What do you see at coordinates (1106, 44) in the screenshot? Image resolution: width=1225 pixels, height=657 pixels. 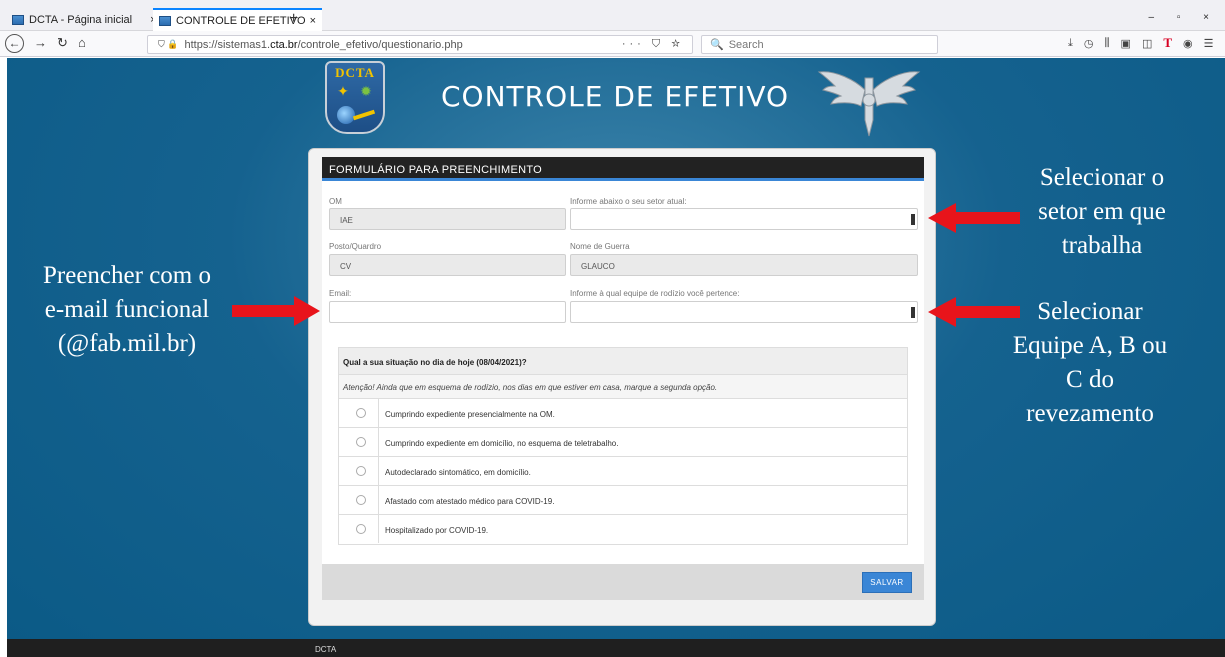 I see `library-icon: ⫼` at bounding box center [1106, 44].